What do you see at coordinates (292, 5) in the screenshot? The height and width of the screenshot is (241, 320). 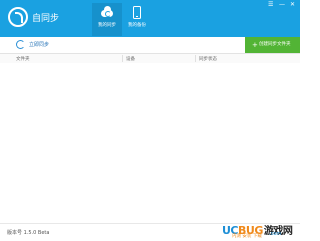 I see `close-button: ✕` at bounding box center [292, 5].